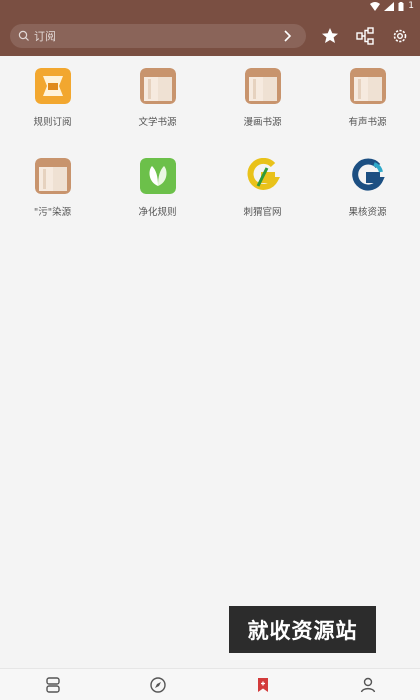 This screenshot has height=700, width=420. What do you see at coordinates (401, 6) in the screenshot?
I see `battery-icon` at bounding box center [401, 6].